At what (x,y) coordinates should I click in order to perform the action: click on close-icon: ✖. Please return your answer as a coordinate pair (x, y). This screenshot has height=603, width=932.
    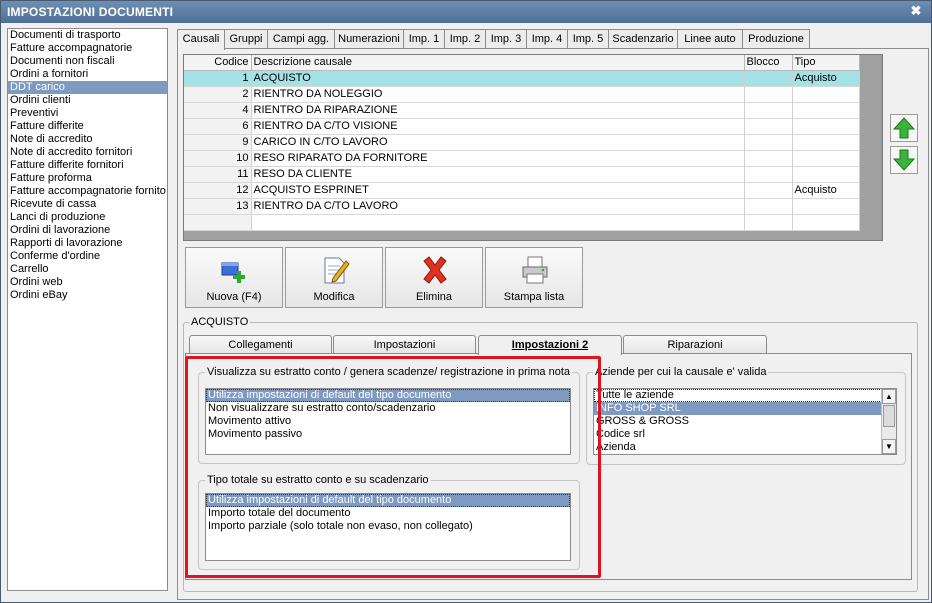
    Looking at the image, I should click on (916, 11).